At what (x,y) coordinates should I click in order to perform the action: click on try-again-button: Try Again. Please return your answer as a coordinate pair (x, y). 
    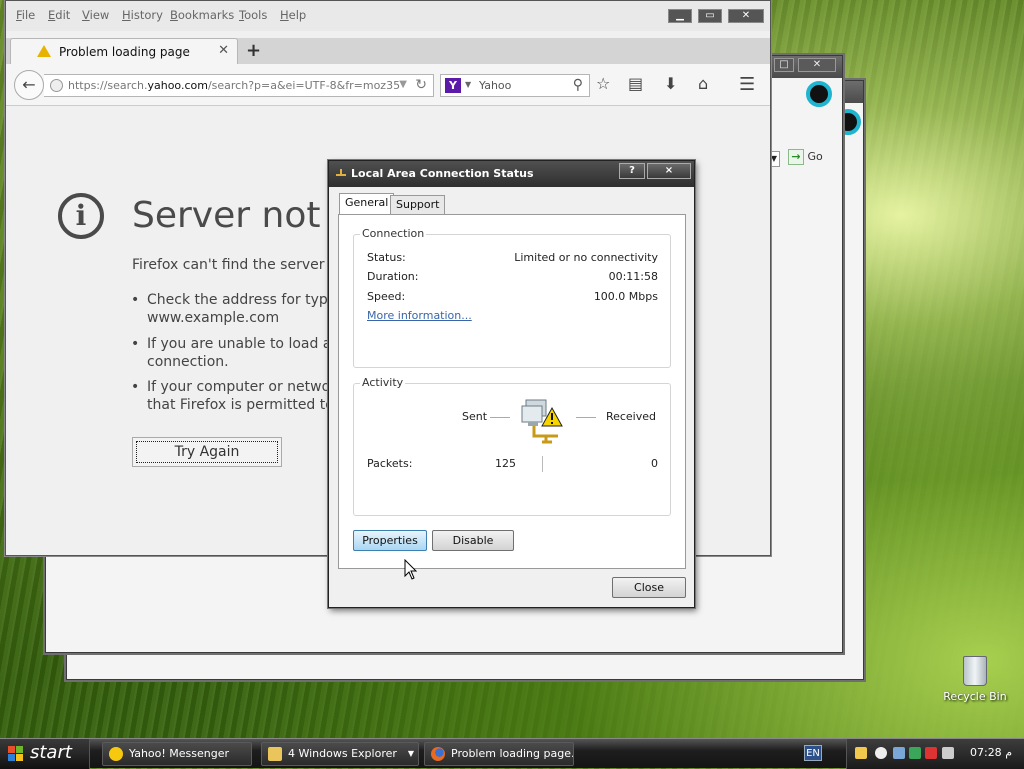
    Looking at the image, I should click on (207, 452).